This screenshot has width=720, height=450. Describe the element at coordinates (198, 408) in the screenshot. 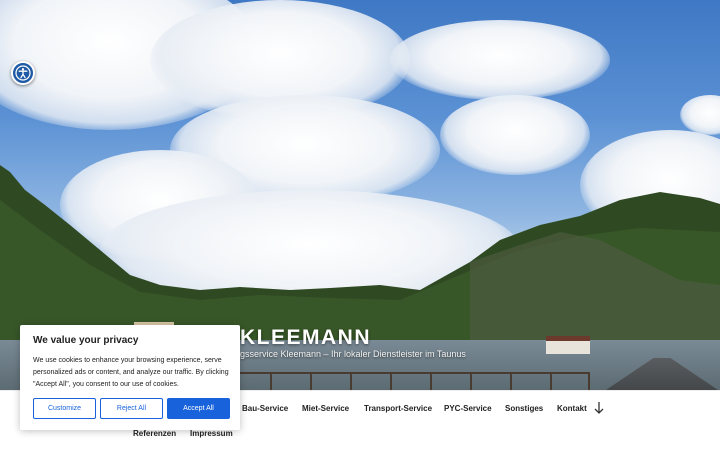

I see `accept-all-button: Accept All` at that location.